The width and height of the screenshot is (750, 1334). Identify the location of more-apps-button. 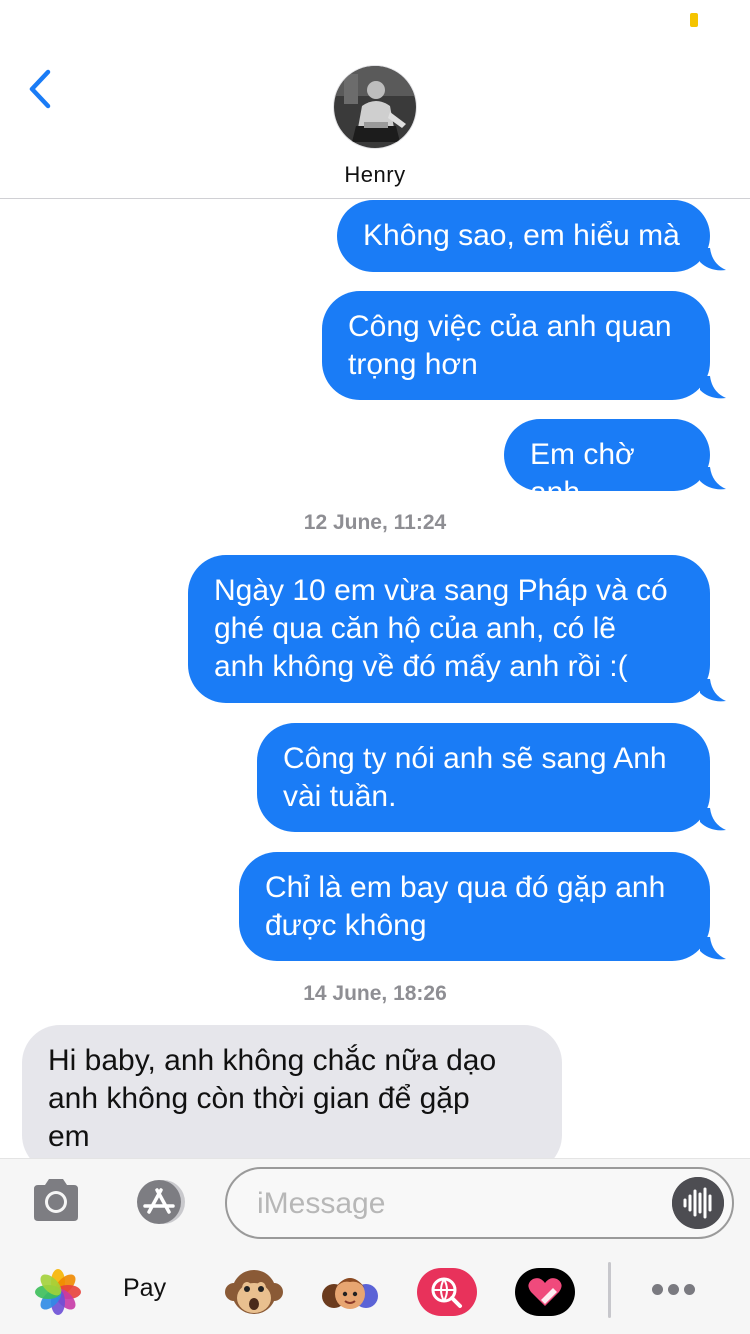
(673, 1290).